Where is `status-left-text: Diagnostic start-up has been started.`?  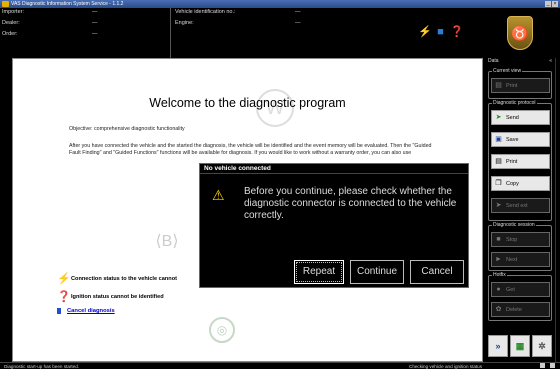 status-left-text: Diagnostic start-up has been started. is located at coordinates (42, 366).